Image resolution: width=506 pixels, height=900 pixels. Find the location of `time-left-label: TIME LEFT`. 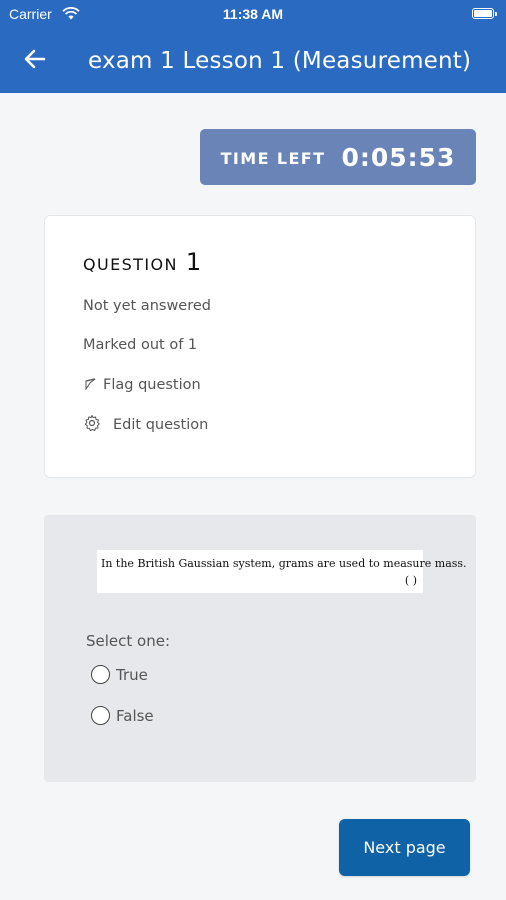

time-left-label: TIME LEFT is located at coordinates (273, 158).